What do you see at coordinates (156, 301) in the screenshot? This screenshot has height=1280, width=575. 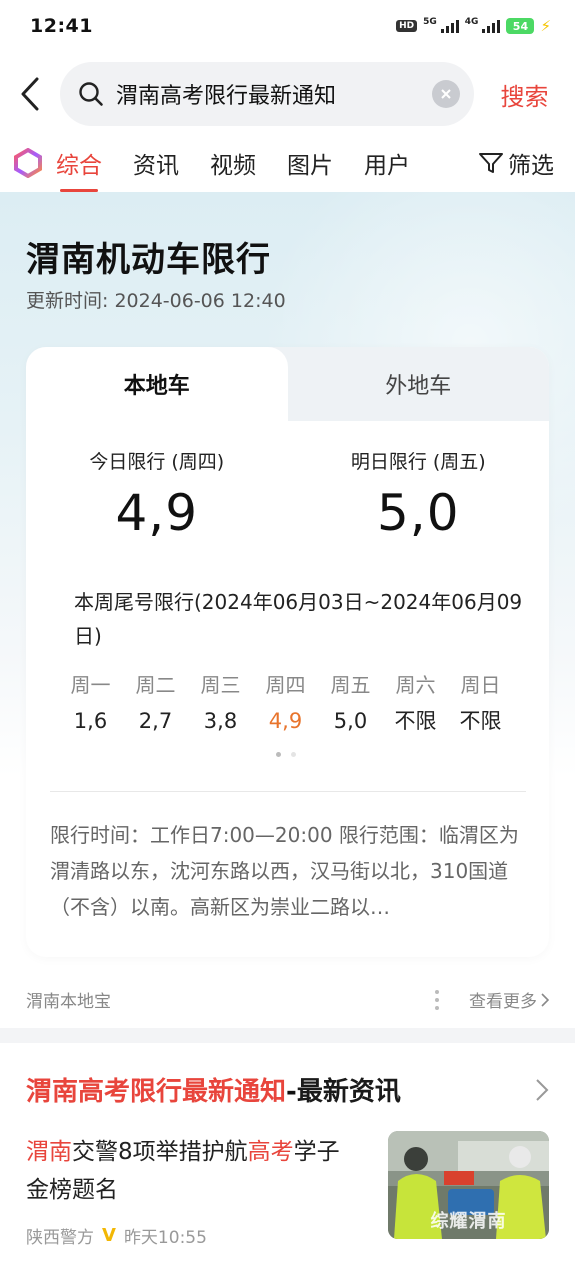 I see `update-time: 更新时间: 2024-06-06 12:40` at bounding box center [156, 301].